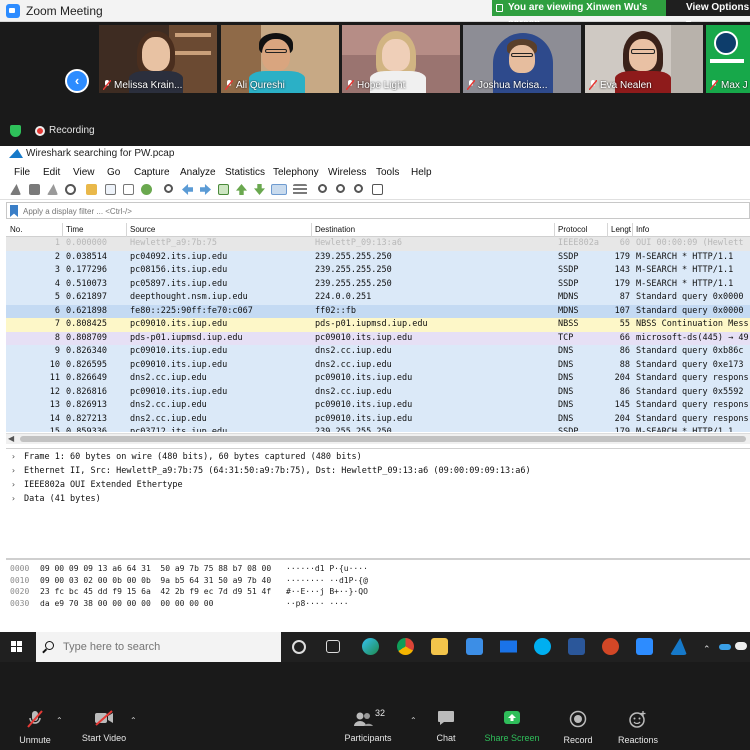  Describe the element at coordinates (198, 172) in the screenshot. I see `menu-analyze: Analyze` at that location.